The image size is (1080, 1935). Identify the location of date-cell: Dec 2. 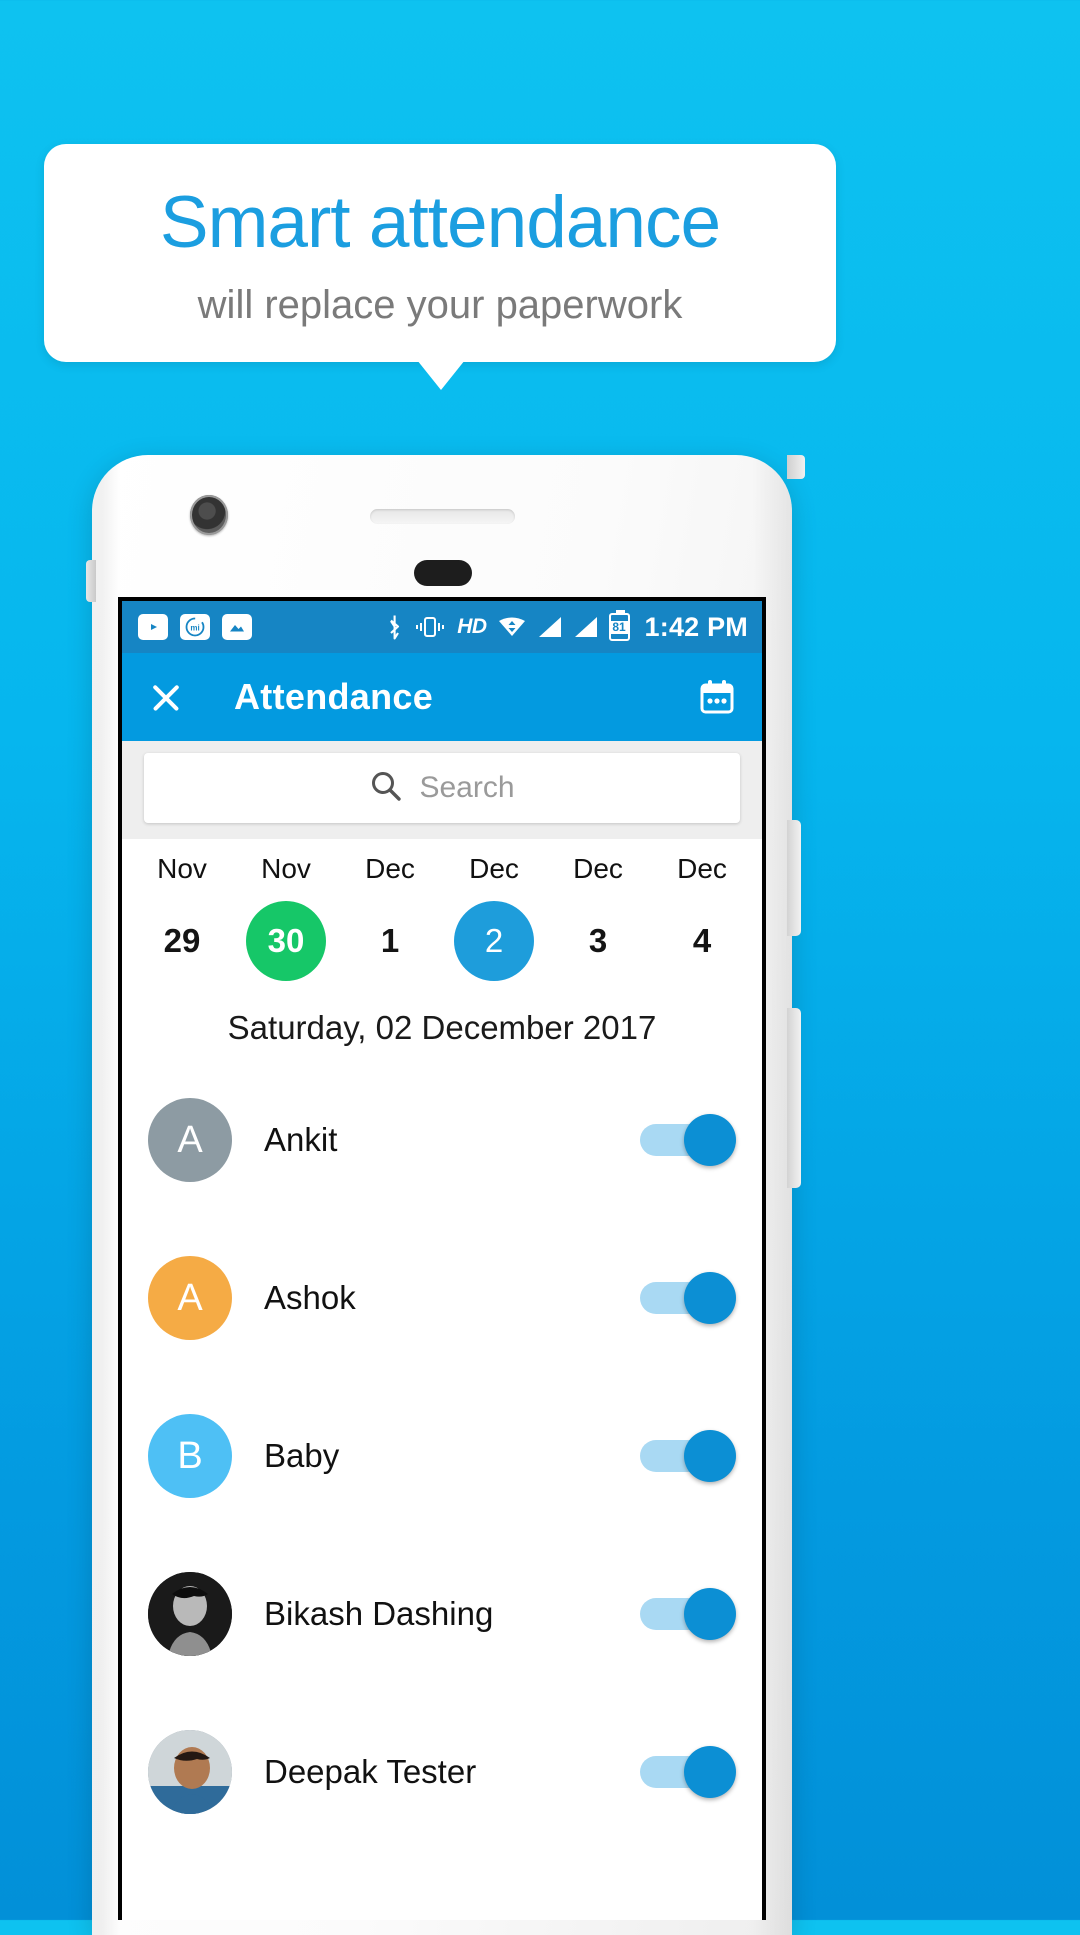
(494, 917).